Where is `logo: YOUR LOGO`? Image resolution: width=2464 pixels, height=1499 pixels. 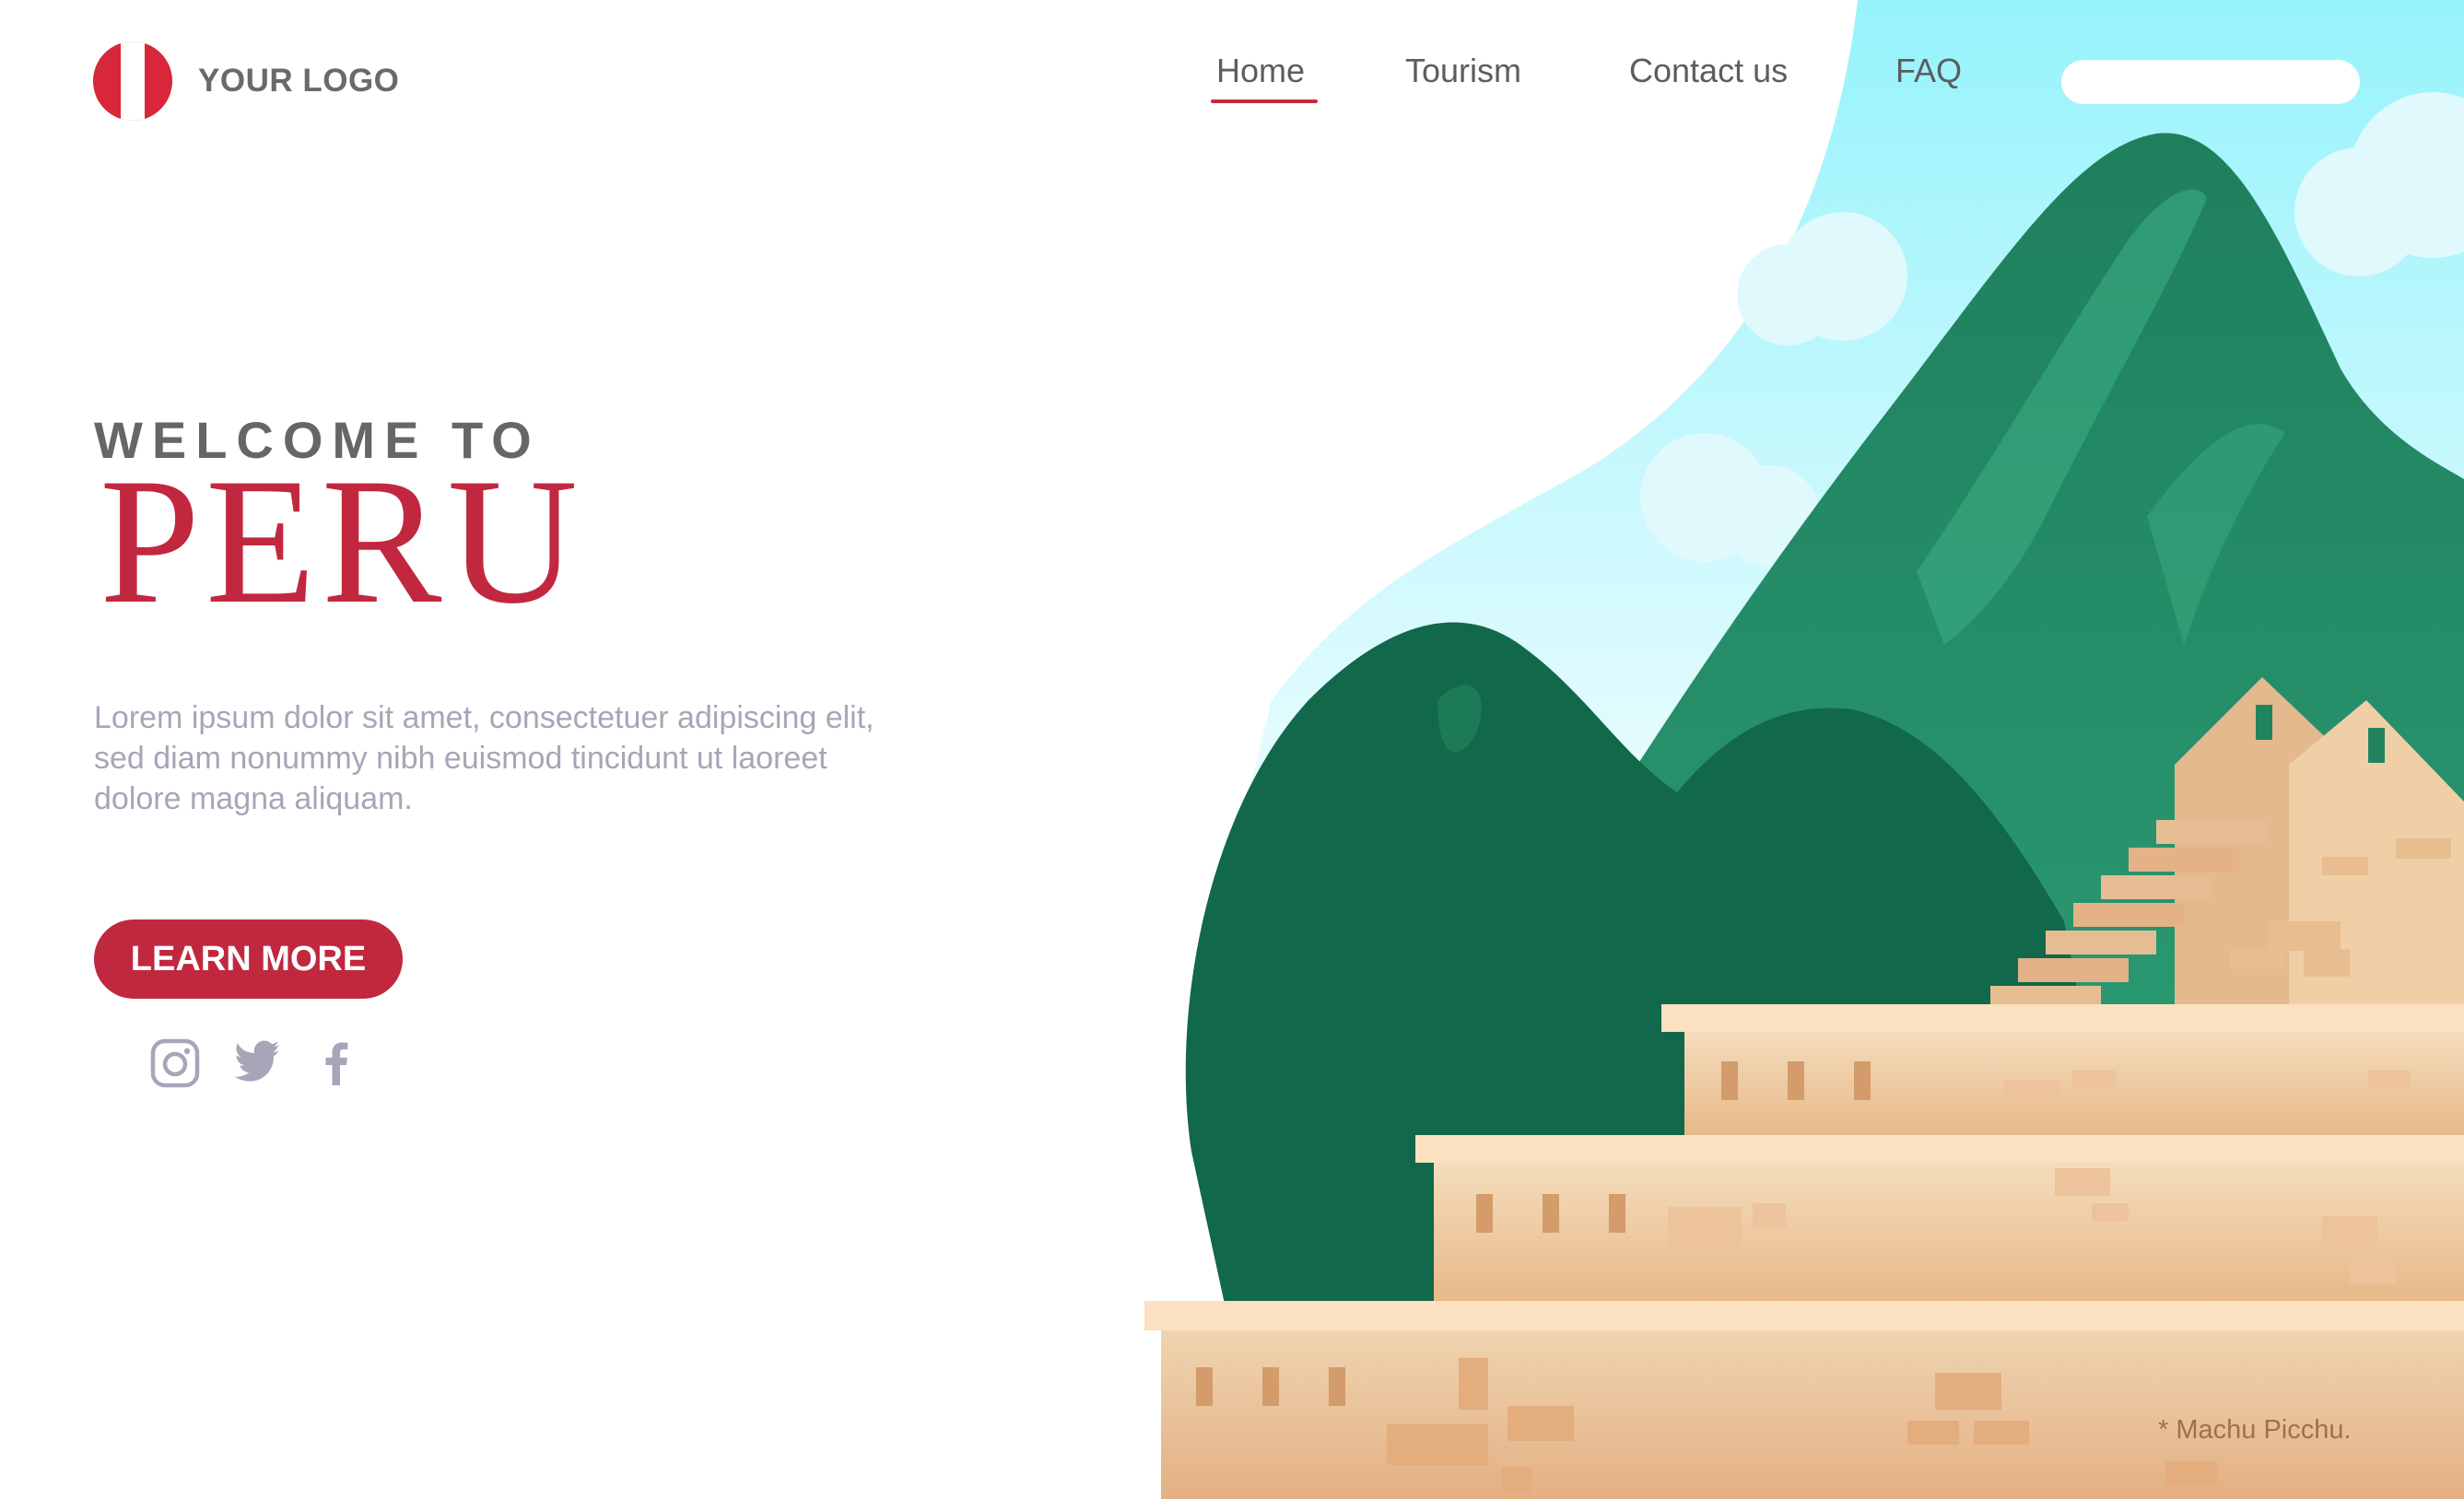
logo: YOUR LOGO is located at coordinates (246, 81).